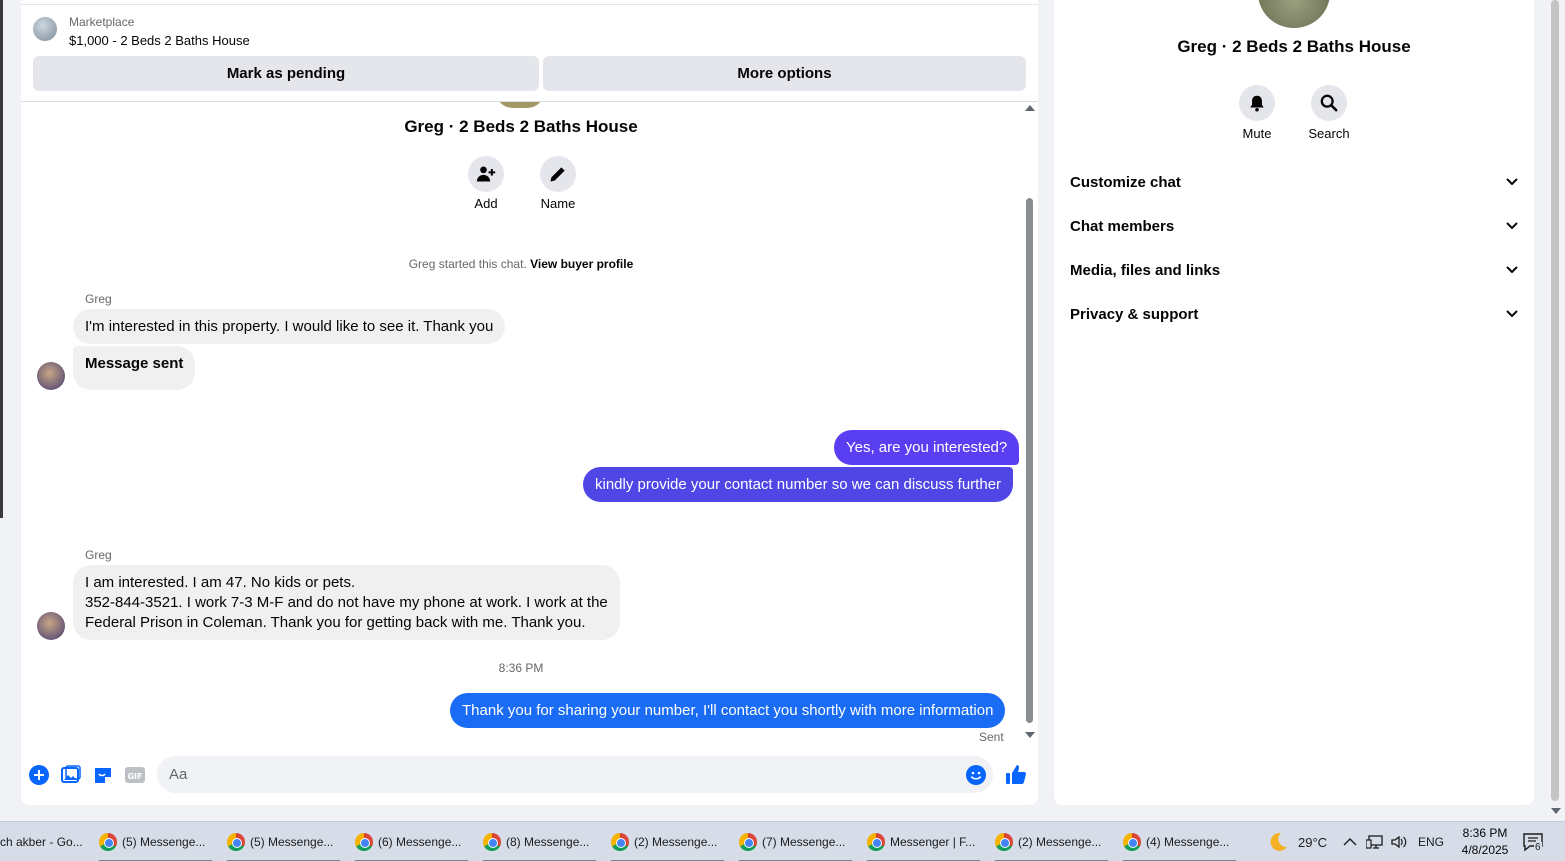 Image resolution: width=1565 pixels, height=861 pixels. What do you see at coordinates (1399, 841) in the screenshot?
I see `volume-button` at bounding box center [1399, 841].